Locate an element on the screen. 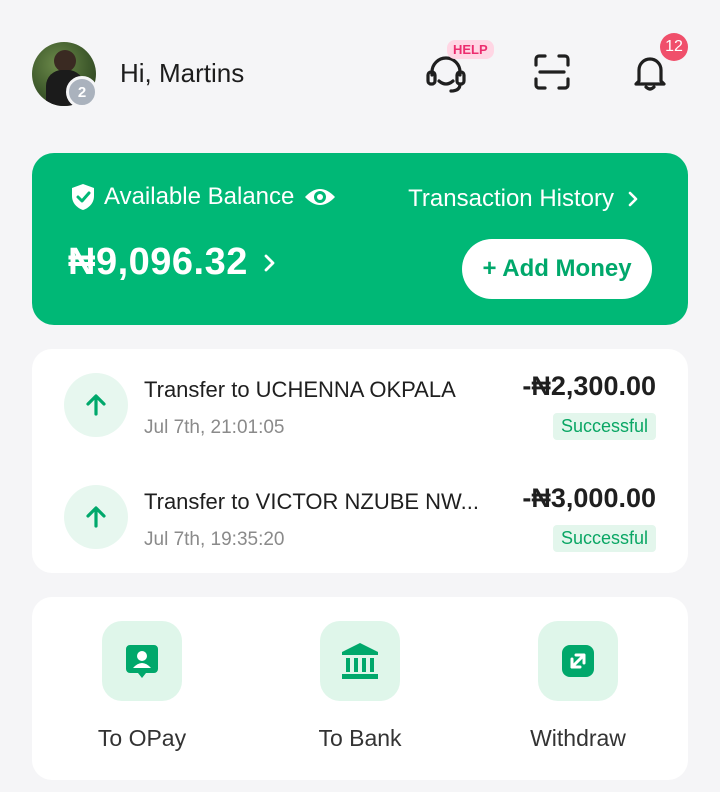 This screenshot has width=720, height=792. withdraw-button: Withdraw is located at coordinates (578, 691).